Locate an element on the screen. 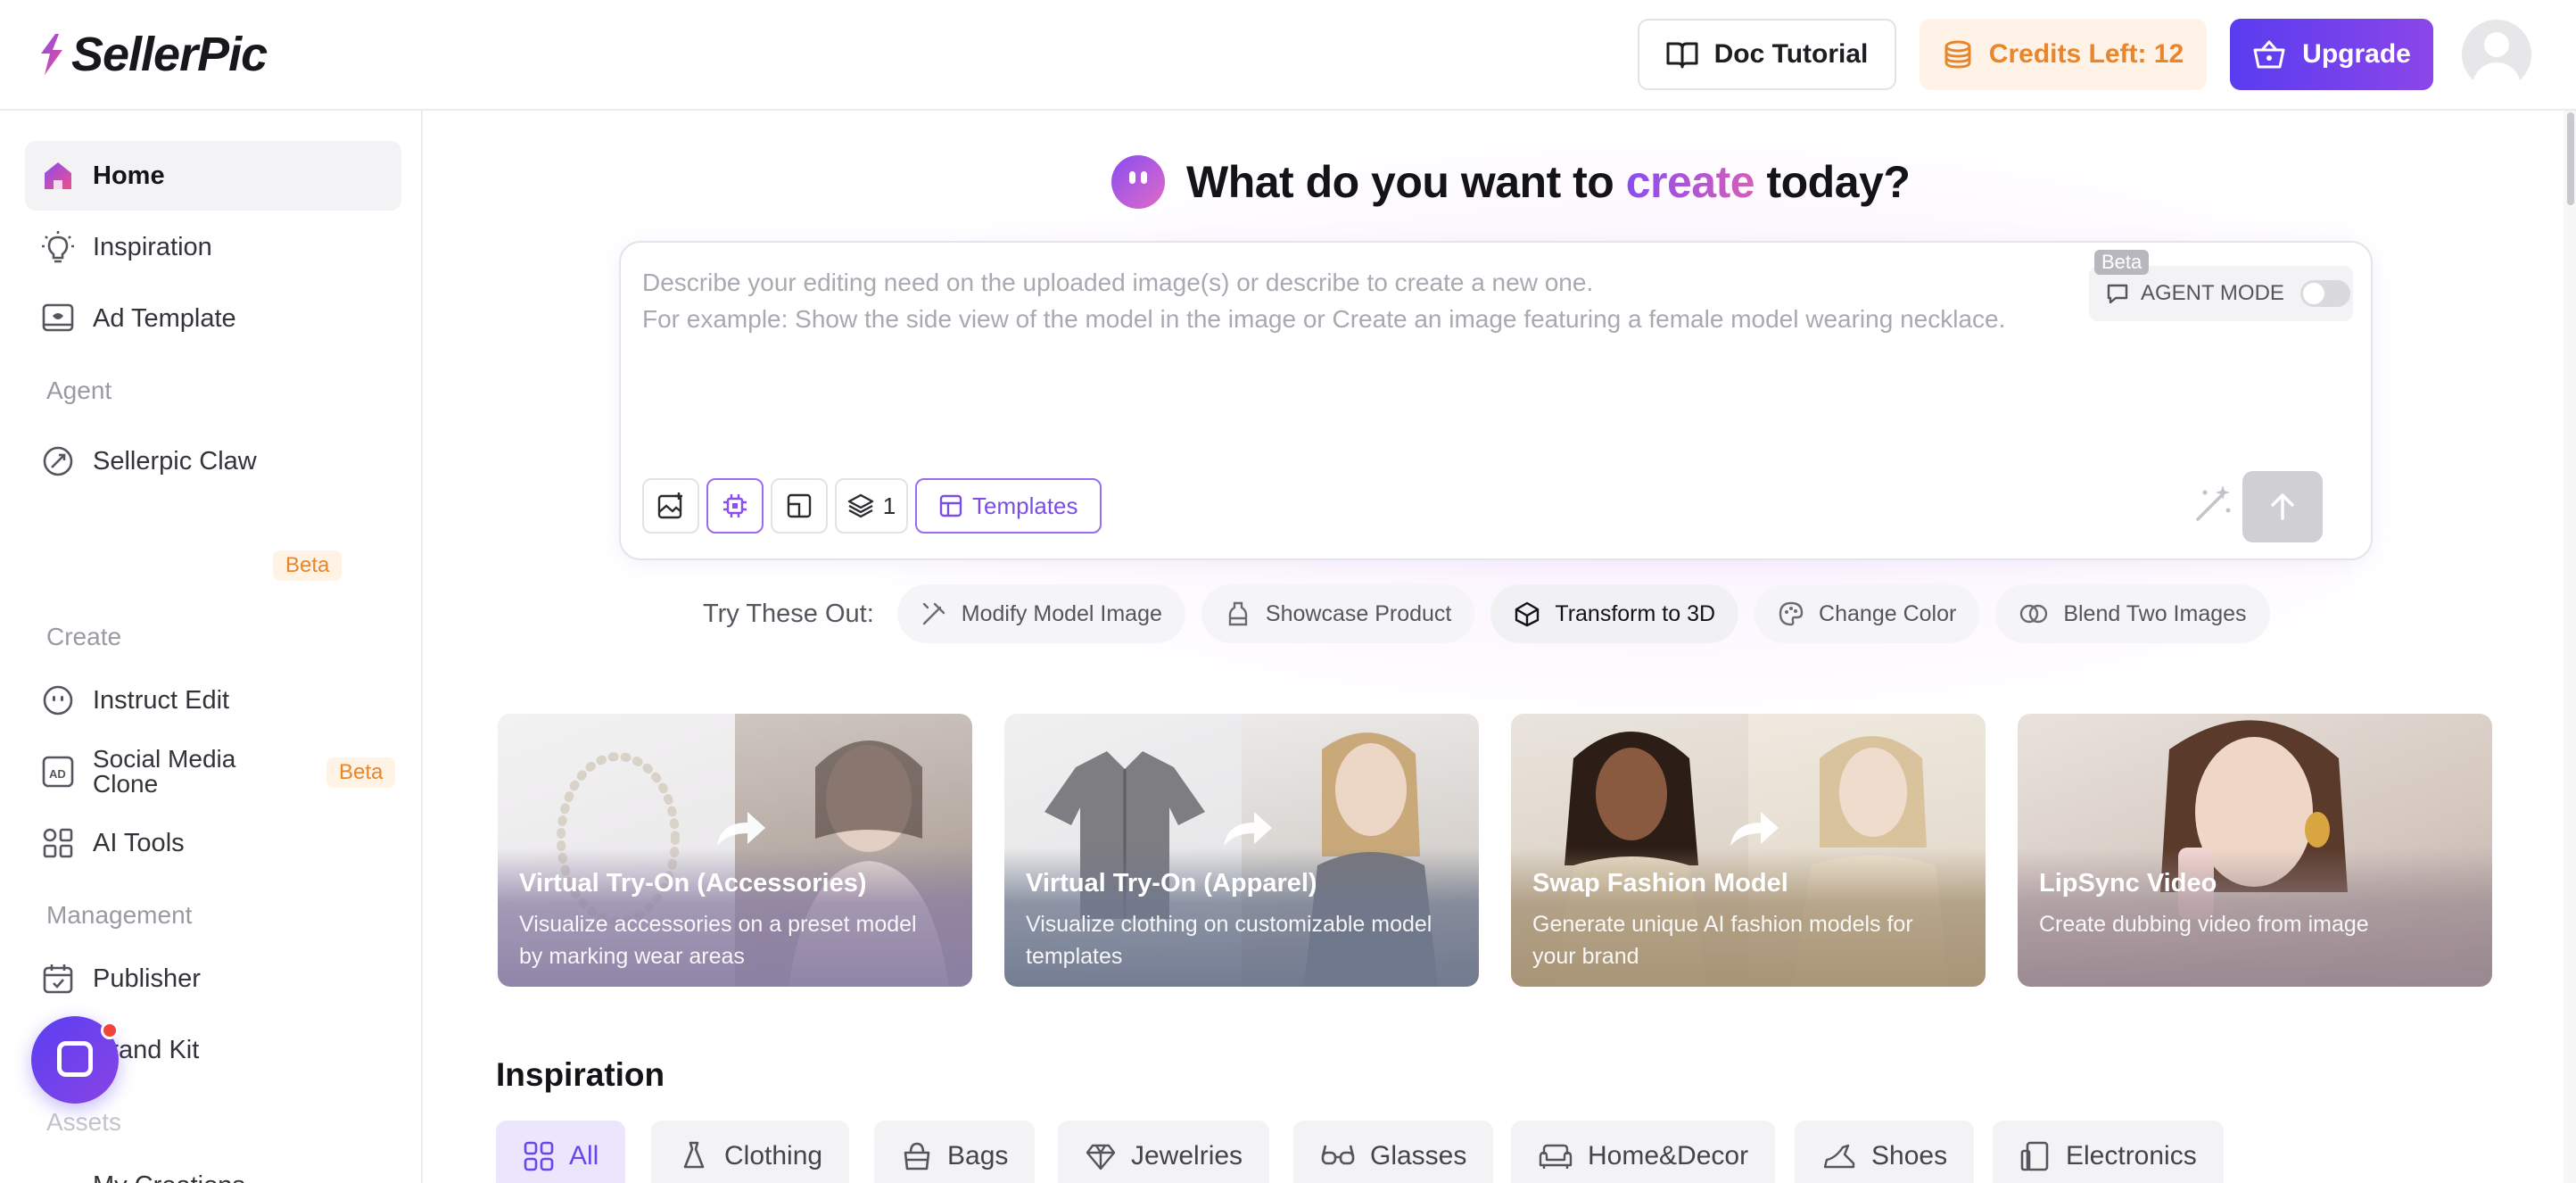 This screenshot has width=2576, height=1183. section-label-management: Management is located at coordinates (120, 915).